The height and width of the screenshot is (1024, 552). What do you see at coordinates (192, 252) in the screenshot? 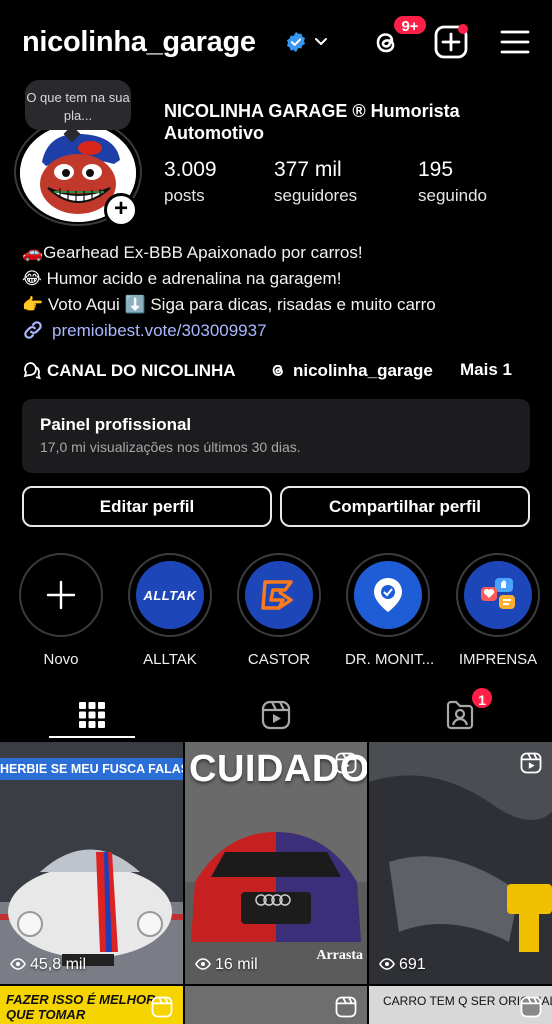
I see `bio-line: 🚗Gearhead Ex-BBB Apaixonado por carros!` at bounding box center [192, 252].